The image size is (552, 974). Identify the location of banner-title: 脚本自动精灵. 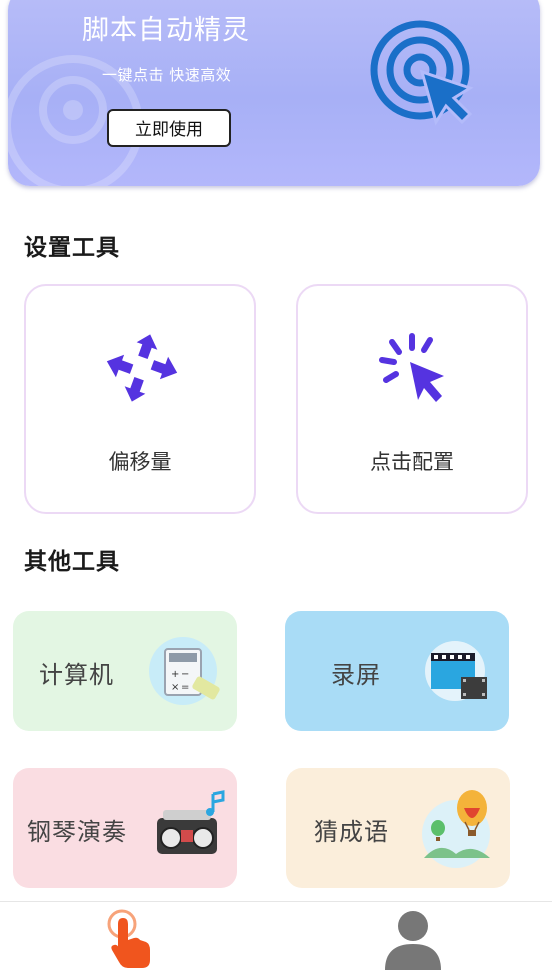
(166, 30).